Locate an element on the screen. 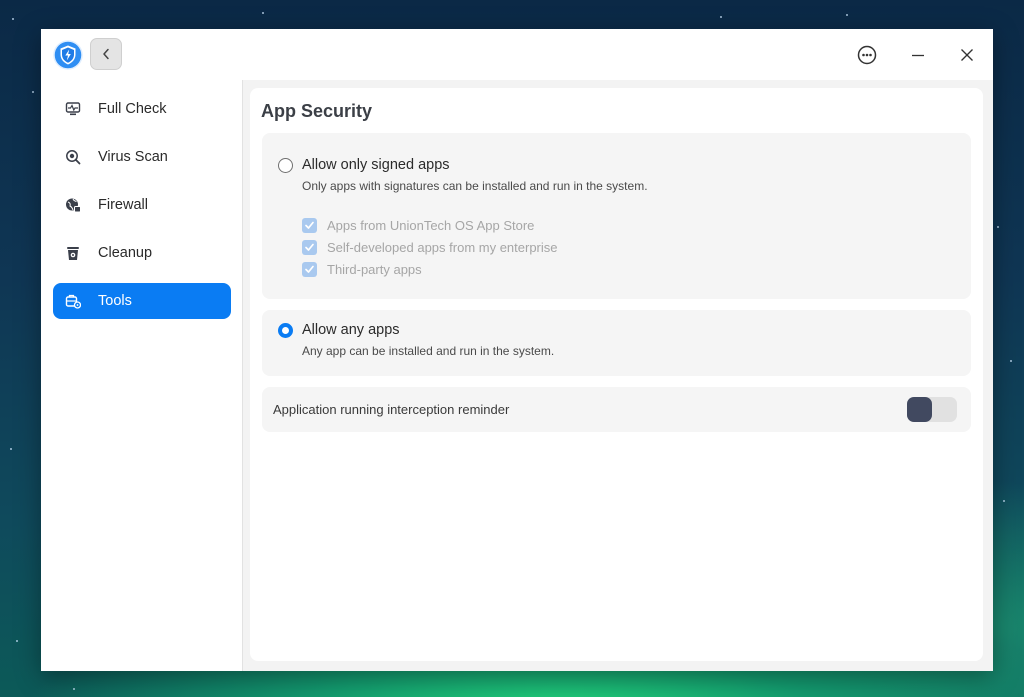 The image size is (1024, 697). sidebar-item-label: Cleanup is located at coordinates (125, 253).